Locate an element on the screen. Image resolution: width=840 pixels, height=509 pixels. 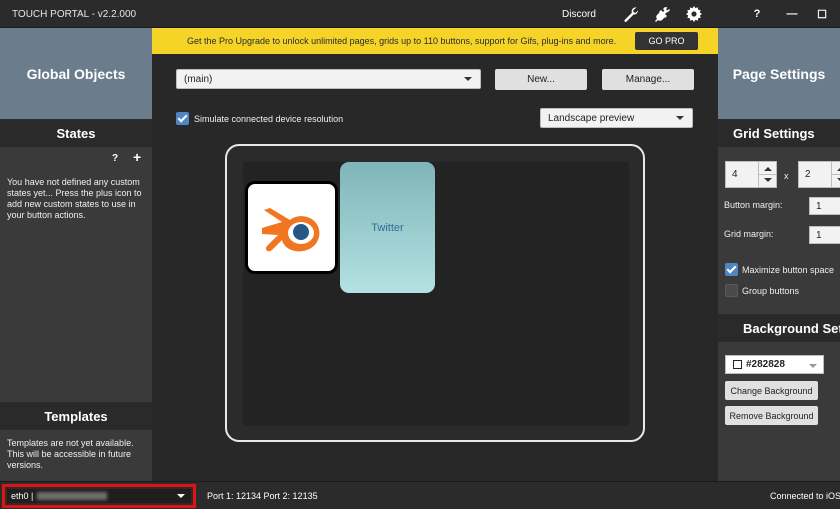
background-color-select: #282828 is located at coordinates (774, 364).